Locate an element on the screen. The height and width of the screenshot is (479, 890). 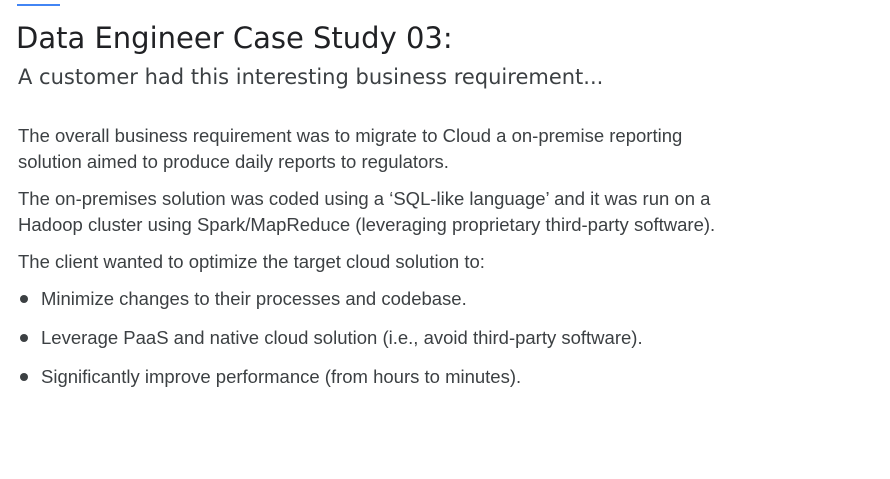
title-accent-bar is located at coordinates (38, 5).